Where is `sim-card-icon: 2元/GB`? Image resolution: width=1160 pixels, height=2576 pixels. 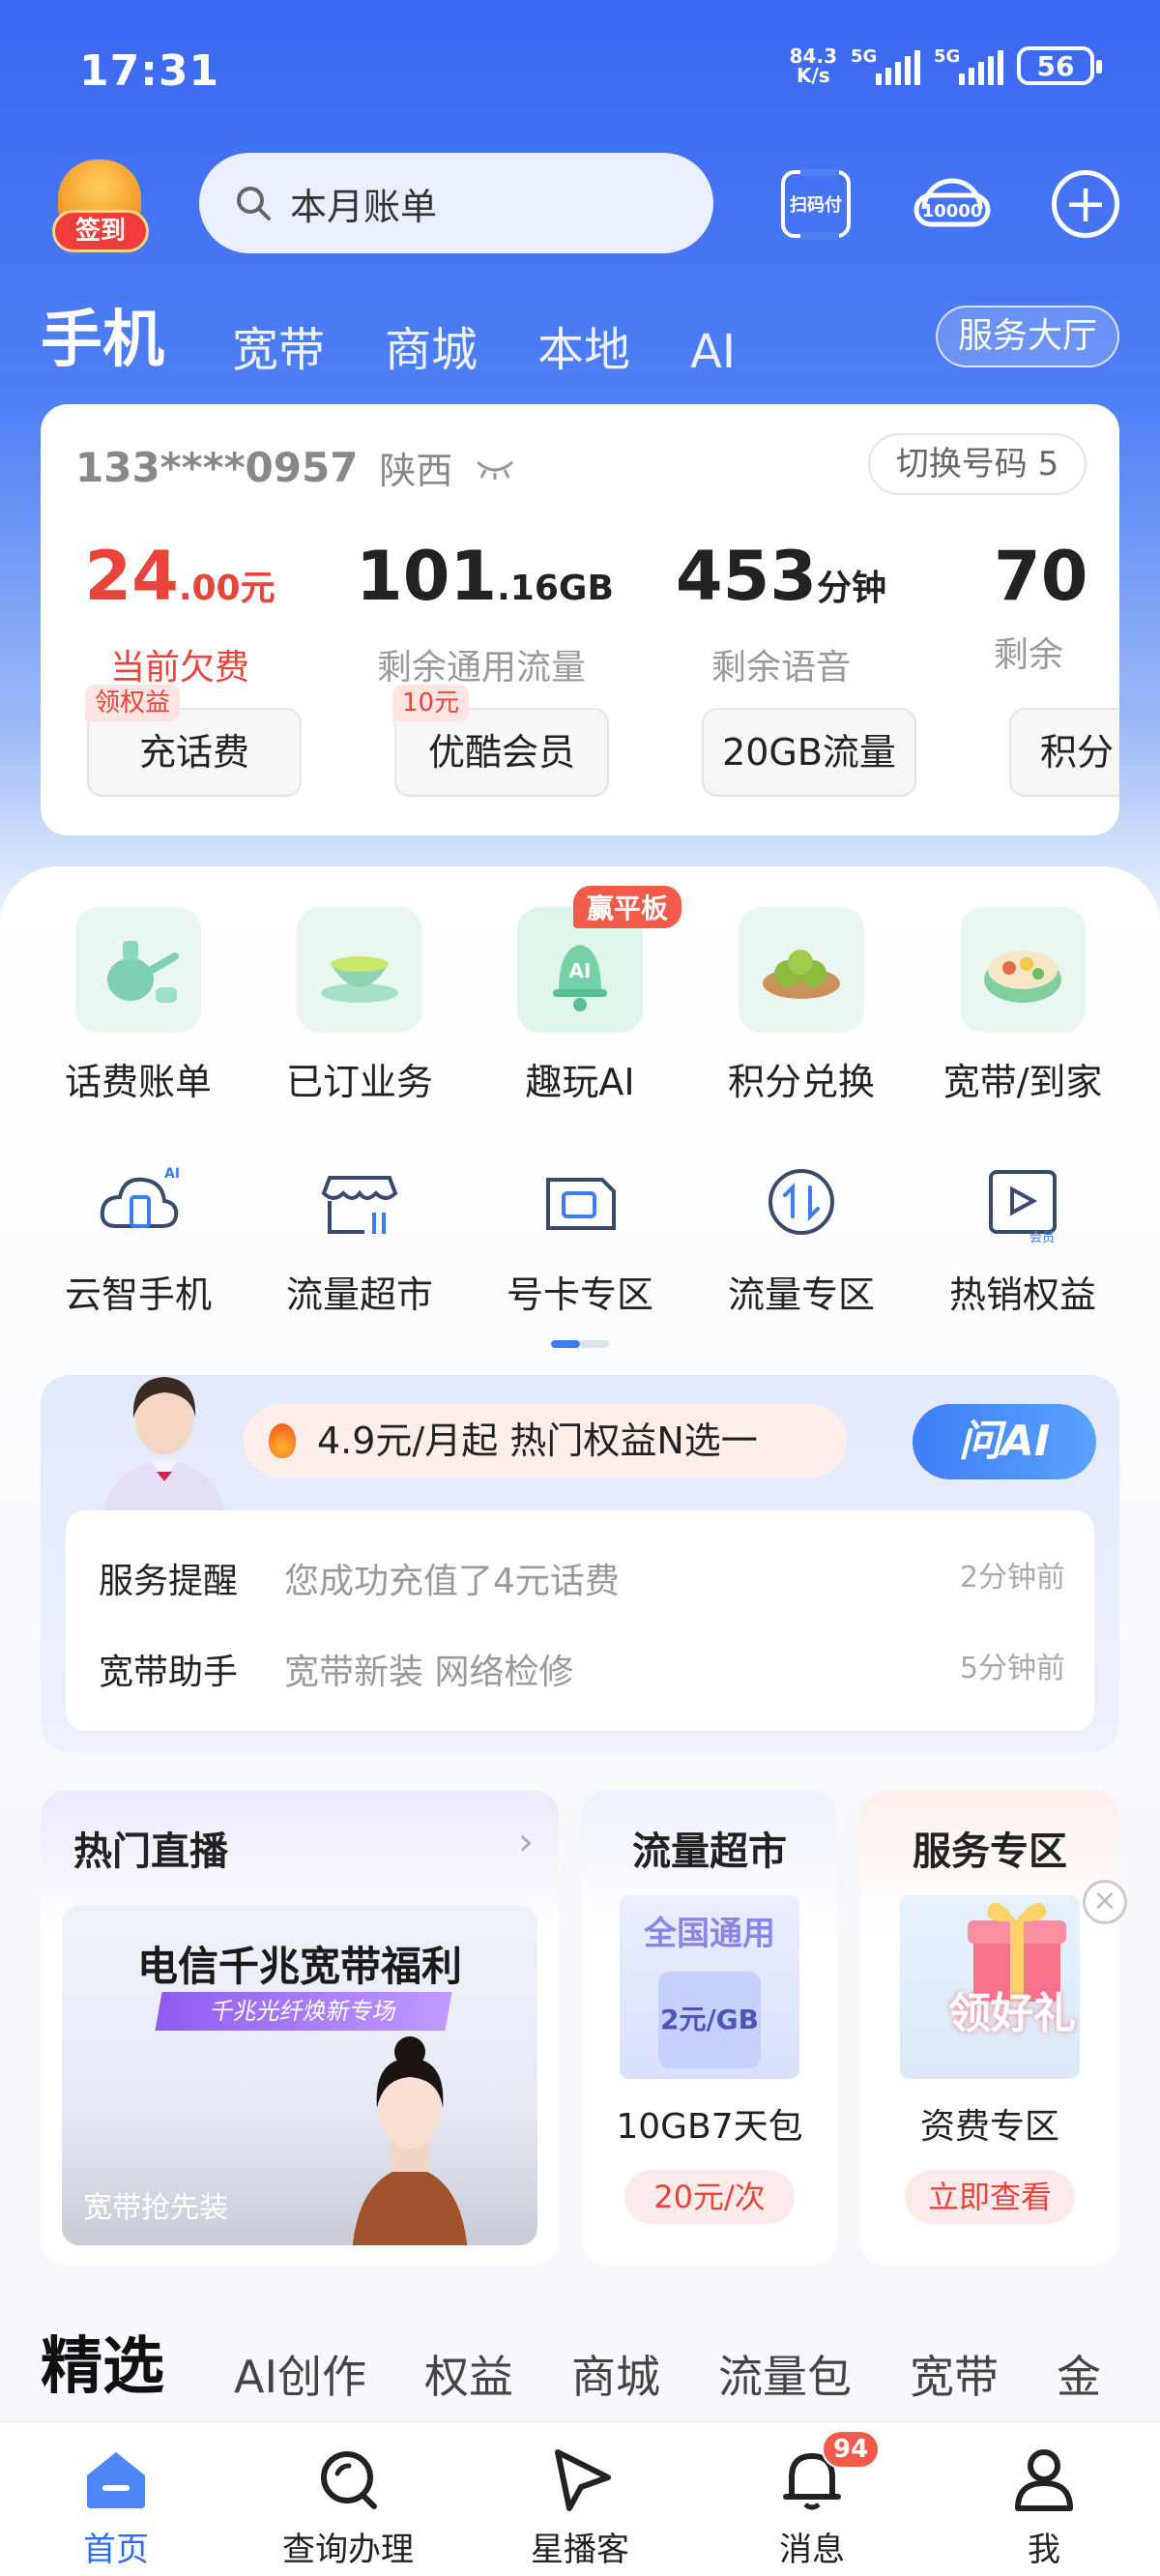
sim-card-icon: 2元/GB is located at coordinates (709, 2020).